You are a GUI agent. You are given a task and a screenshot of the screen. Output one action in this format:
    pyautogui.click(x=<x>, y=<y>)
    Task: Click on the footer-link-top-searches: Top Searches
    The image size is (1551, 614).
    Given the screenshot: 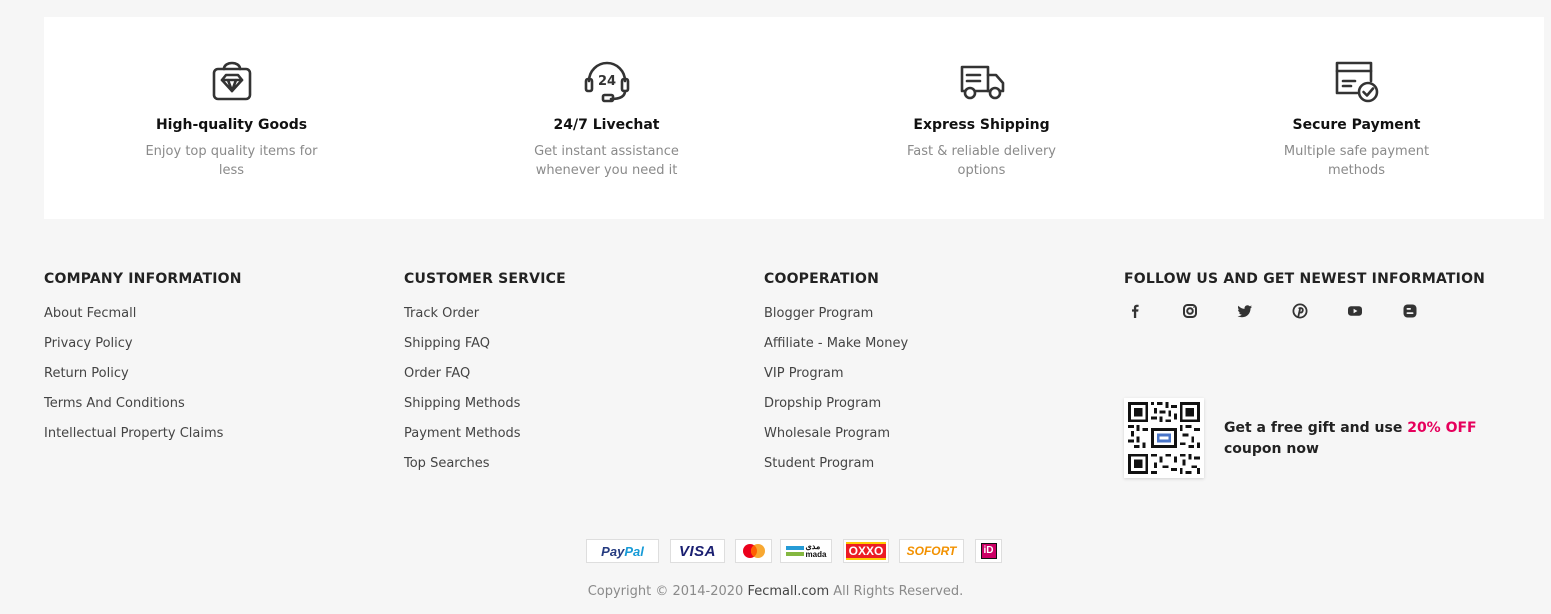 What is the action you would take?
    pyautogui.click(x=485, y=470)
    